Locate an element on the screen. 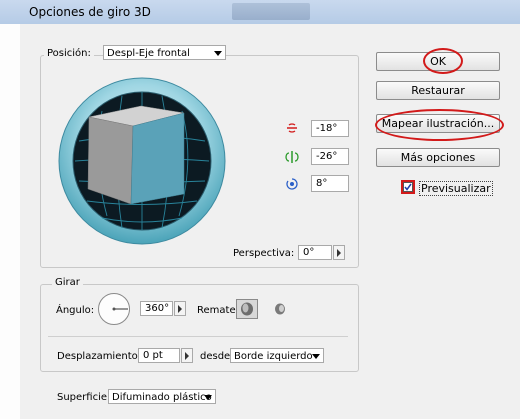 This screenshot has height=419, width=520. revolve-divider is located at coordinates (198, 336).